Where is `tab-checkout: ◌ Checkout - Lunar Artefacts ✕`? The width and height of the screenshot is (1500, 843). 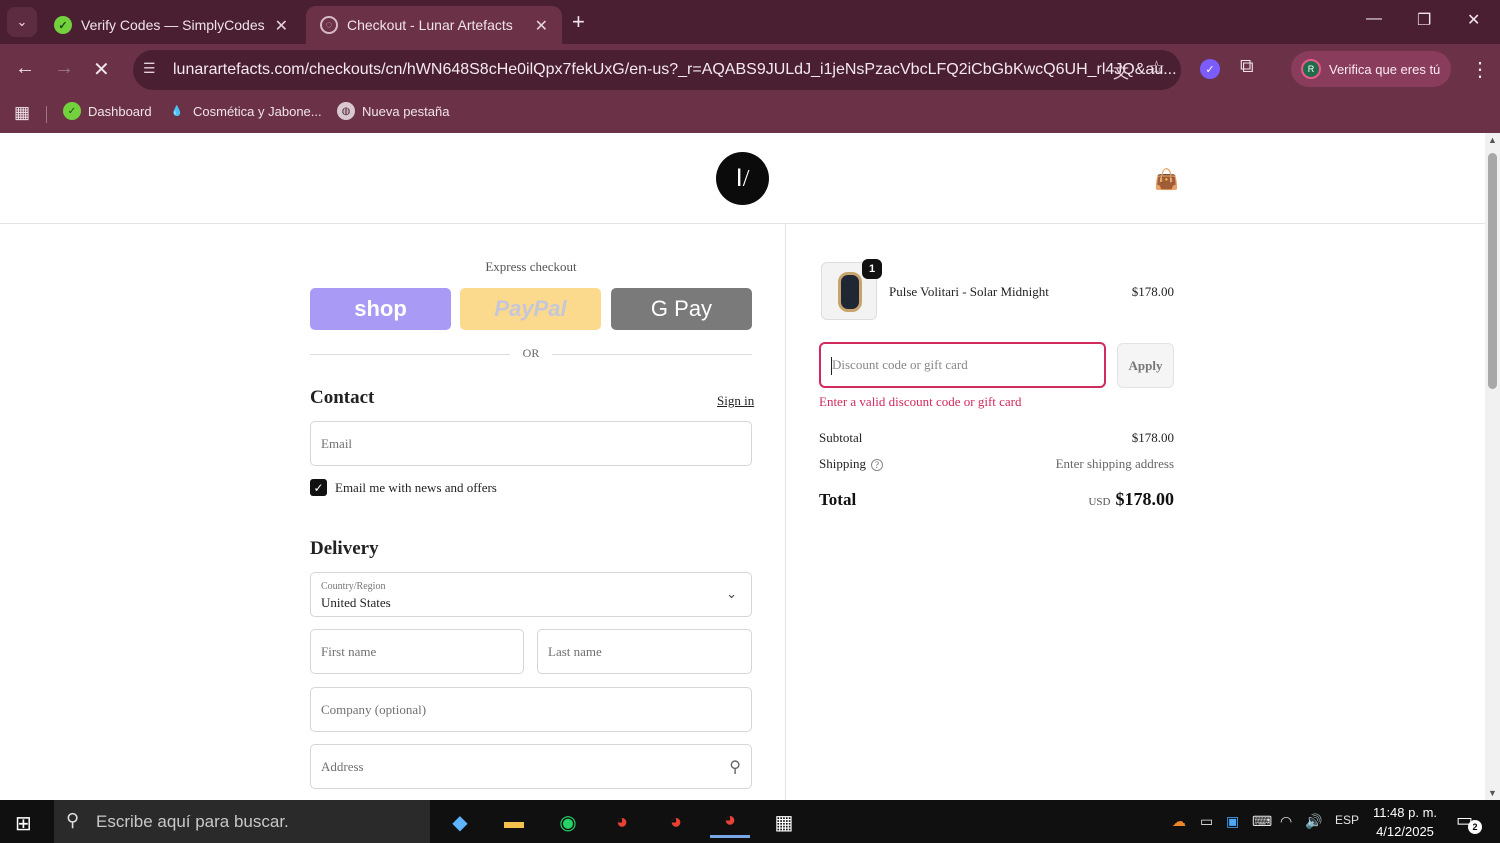 tab-checkout: ◌ Checkout - Lunar Artefacts ✕ is located at coordinates (434, 25).